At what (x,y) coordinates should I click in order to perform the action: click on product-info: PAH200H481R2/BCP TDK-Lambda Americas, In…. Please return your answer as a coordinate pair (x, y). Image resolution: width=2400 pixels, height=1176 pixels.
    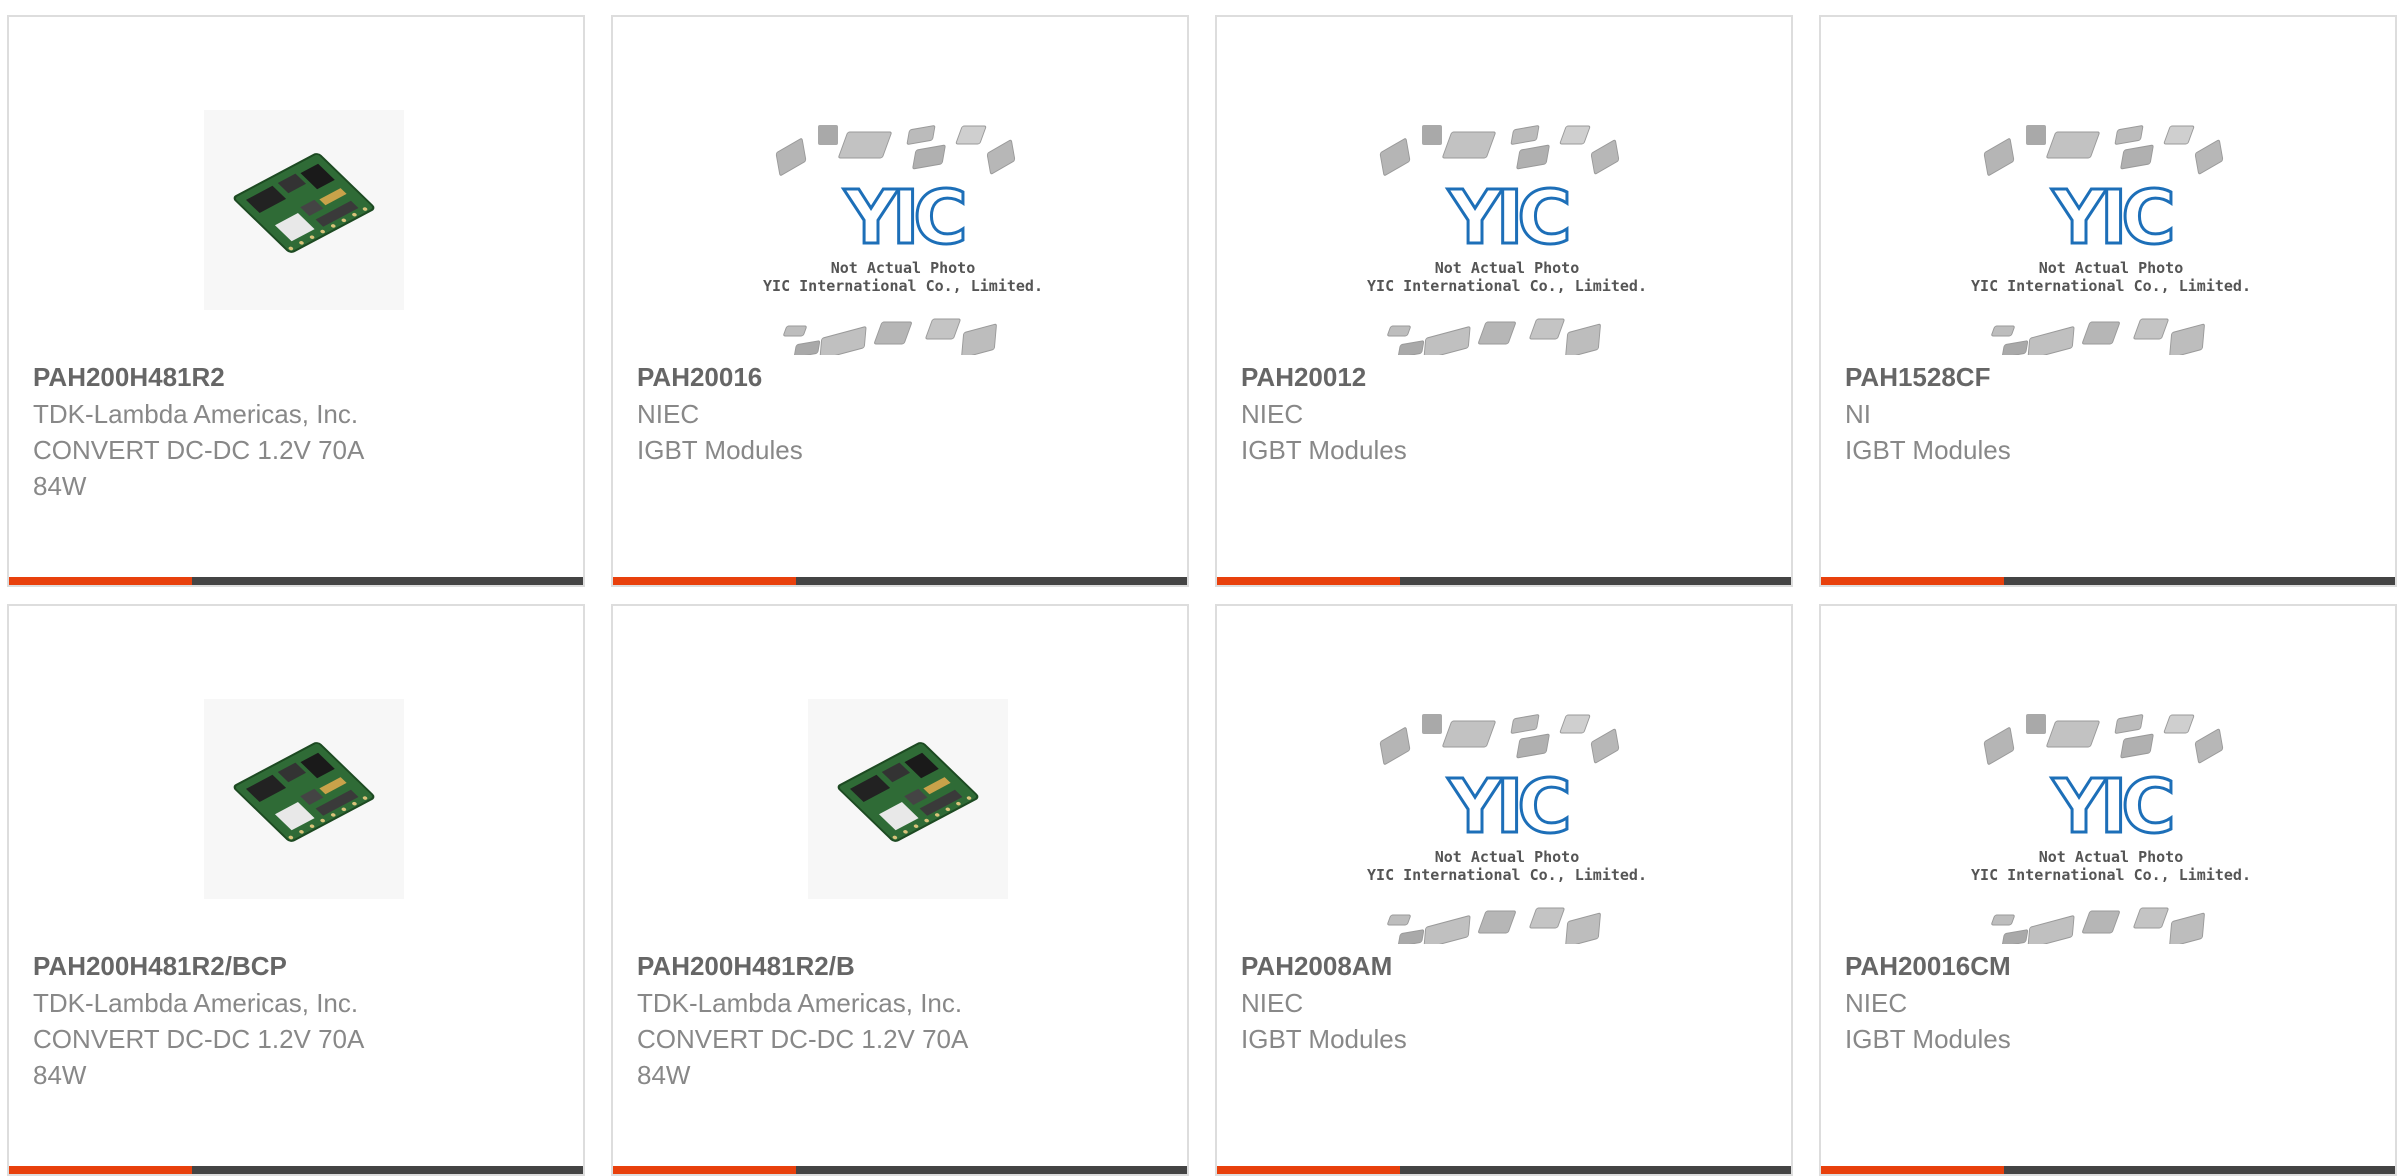
    Looking at the image, I should click on (233, 1020).